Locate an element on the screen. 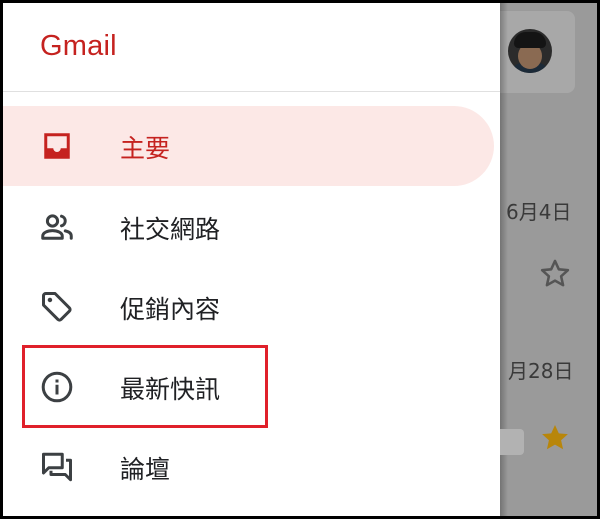  drawer-item-primary: 主要 is located at coordinates (248, 146).